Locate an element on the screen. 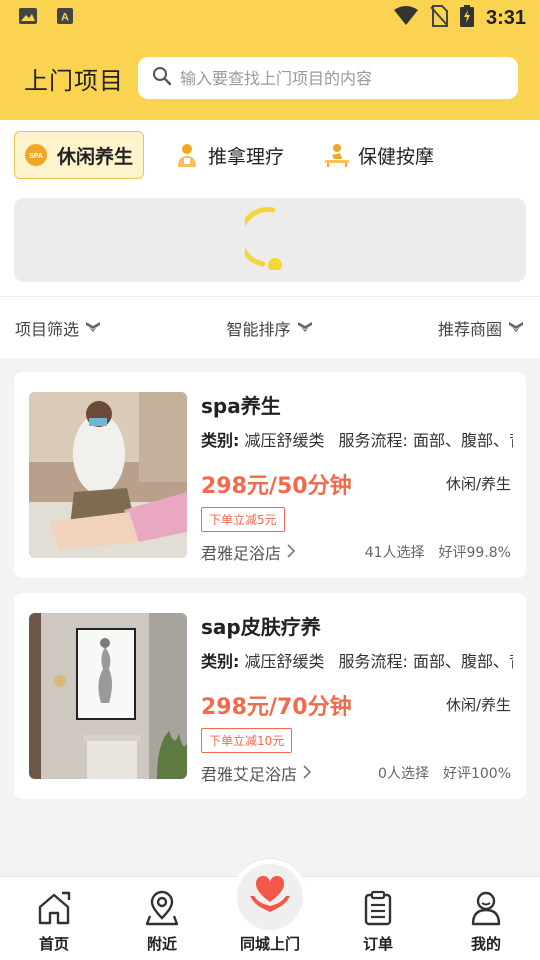 This screenshot has height=960, width=540. image-notification-icon is located at coordinates (28, 18).